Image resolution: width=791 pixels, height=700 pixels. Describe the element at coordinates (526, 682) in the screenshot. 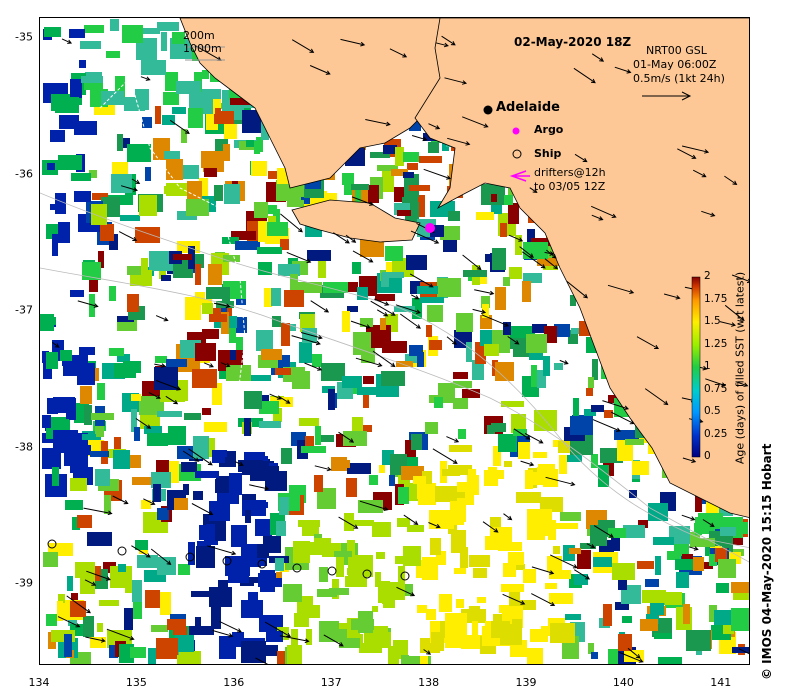

I see `x-tick-label: 139` at that location.